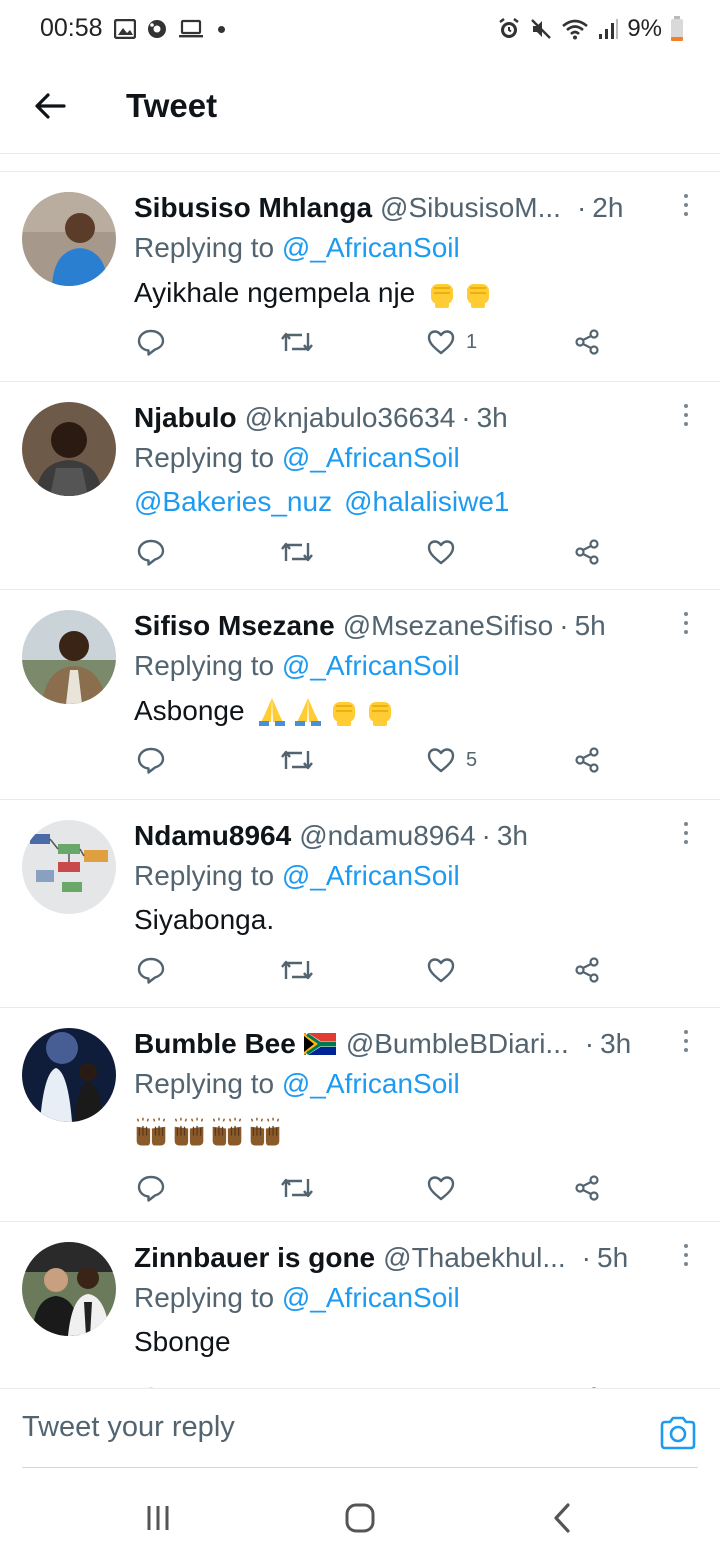  I want to click on home-icon, so click(360, 1518).